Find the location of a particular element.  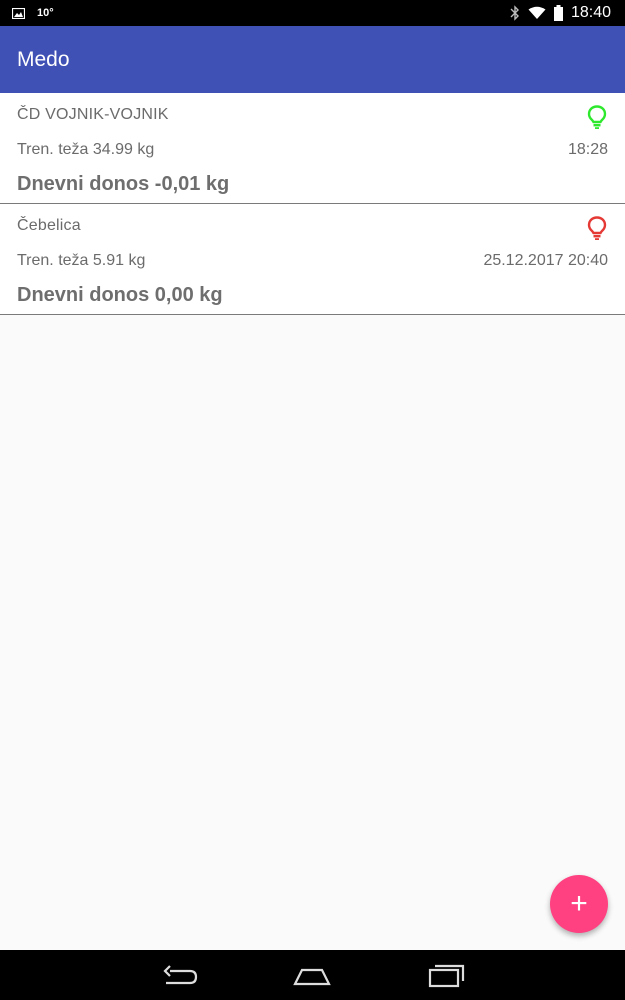

battery-icon is located at coordinates (558, 13).